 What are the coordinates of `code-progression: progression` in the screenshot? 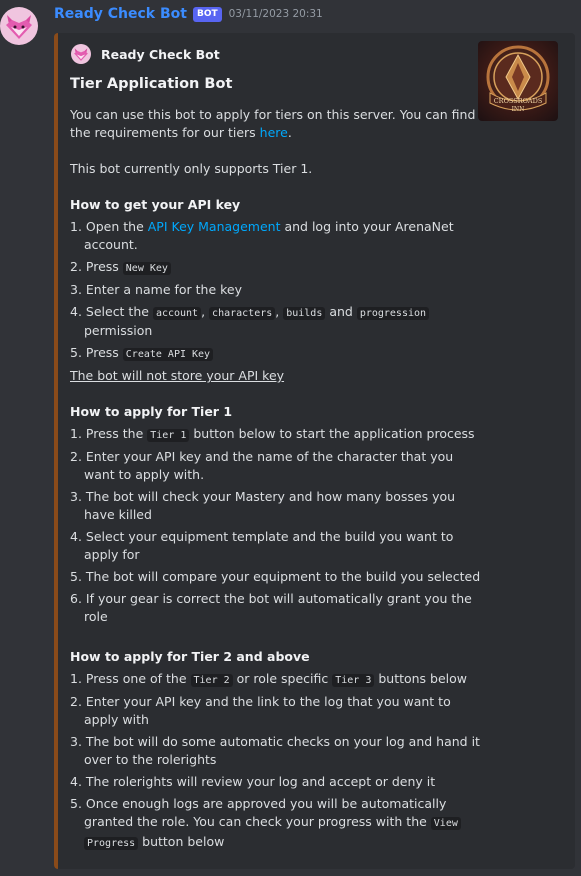 It's located at (393, 313).